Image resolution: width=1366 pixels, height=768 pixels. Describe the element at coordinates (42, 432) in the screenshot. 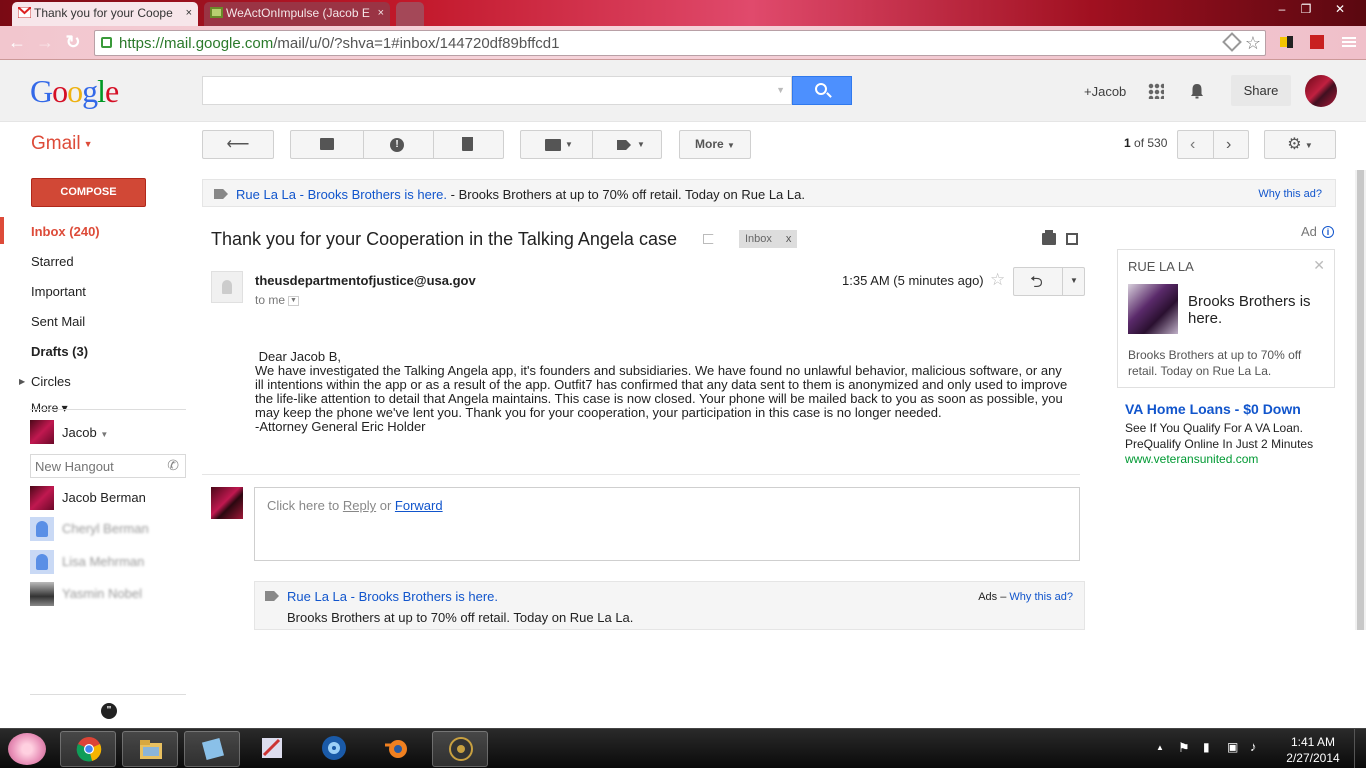

I see `hangouts-self-avatar` at that location.